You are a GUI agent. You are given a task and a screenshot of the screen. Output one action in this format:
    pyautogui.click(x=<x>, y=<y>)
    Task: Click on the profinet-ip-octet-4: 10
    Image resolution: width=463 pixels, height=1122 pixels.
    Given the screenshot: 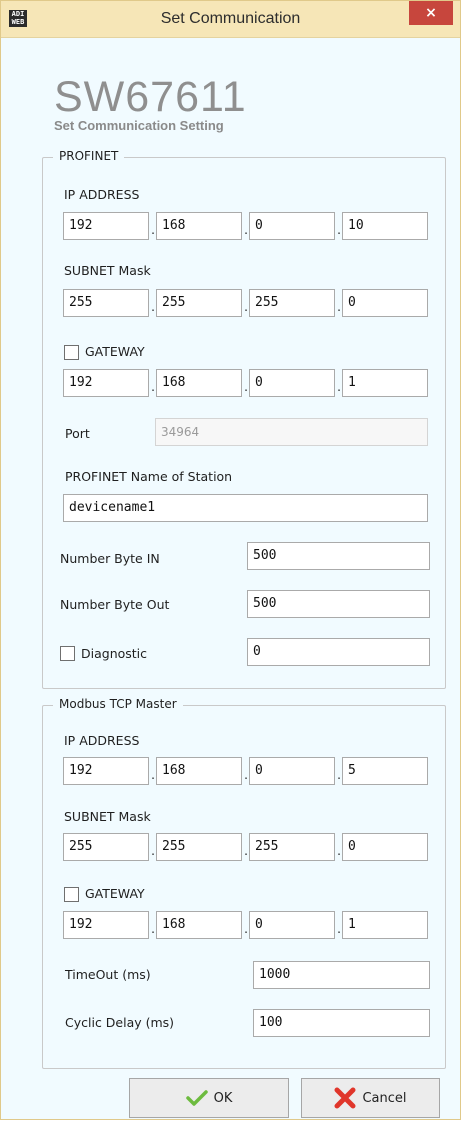 What is the action you would take?
    pyautogui.click(x=385, y=226)
    